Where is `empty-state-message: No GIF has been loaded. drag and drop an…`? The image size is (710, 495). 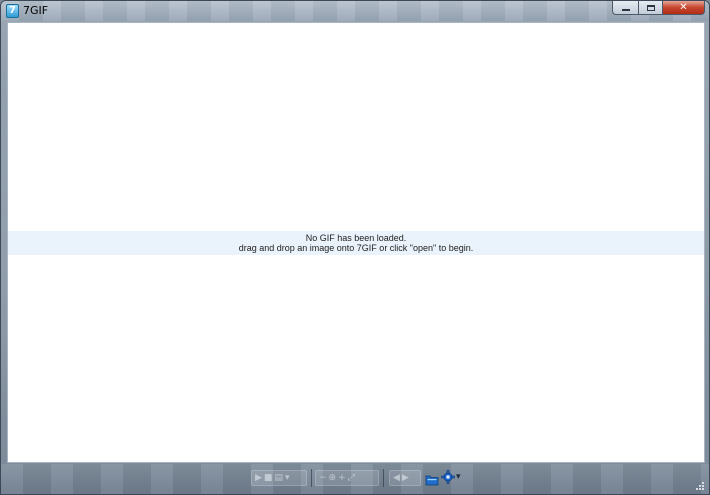 empty-state-message: No GIF has been loaded. drag and drop an… is located at coordinates (356, 243).